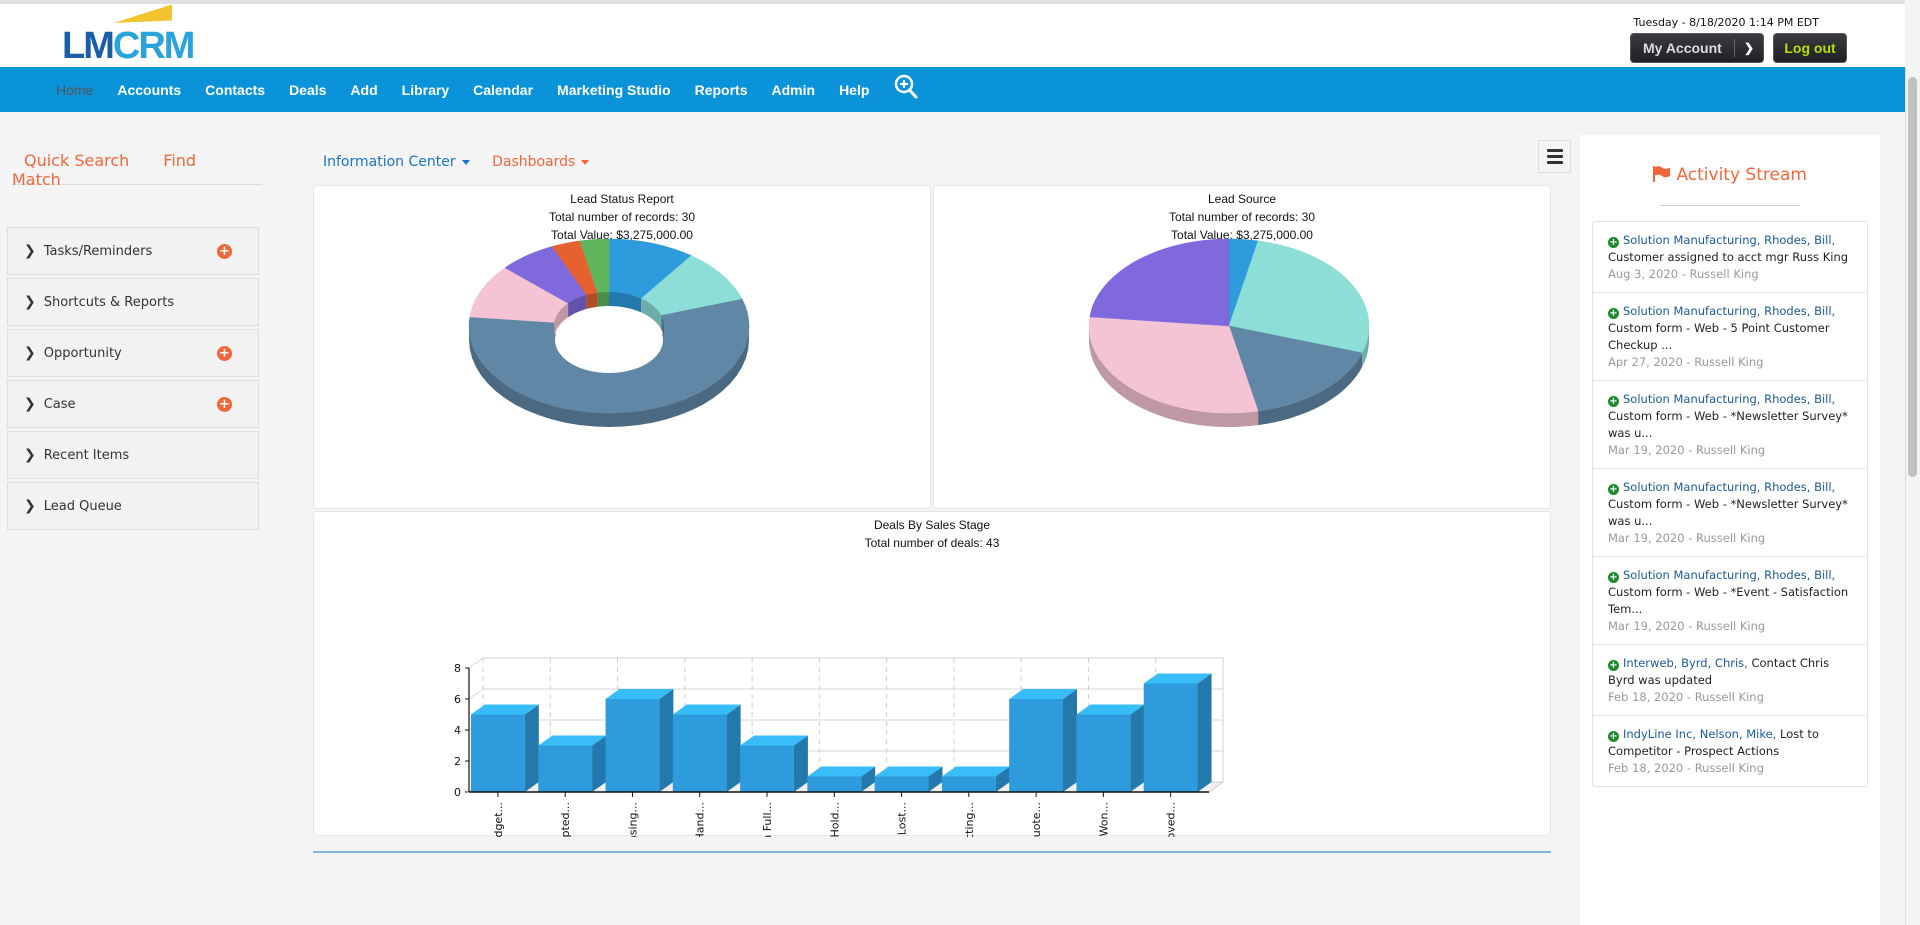 The image size is (1920, 925). I want to click on chevron-down-icon: ❯, so click(1749, 48).